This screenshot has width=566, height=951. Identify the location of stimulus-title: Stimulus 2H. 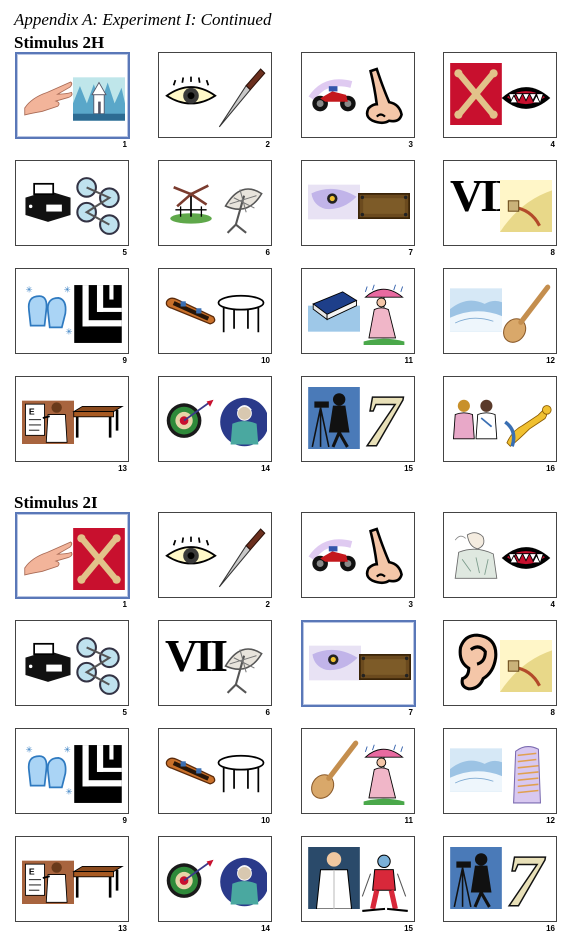
(59, 42).